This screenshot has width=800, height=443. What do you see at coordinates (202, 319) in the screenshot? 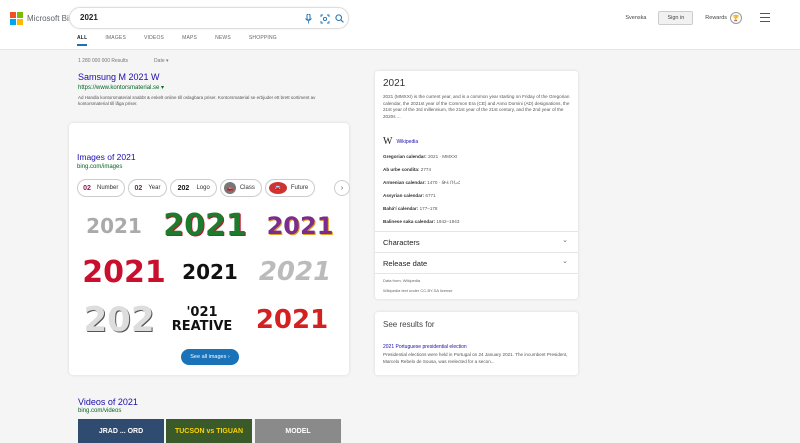
I see `image-tile: '021 REATIVE` at bounding box center [202, 319].